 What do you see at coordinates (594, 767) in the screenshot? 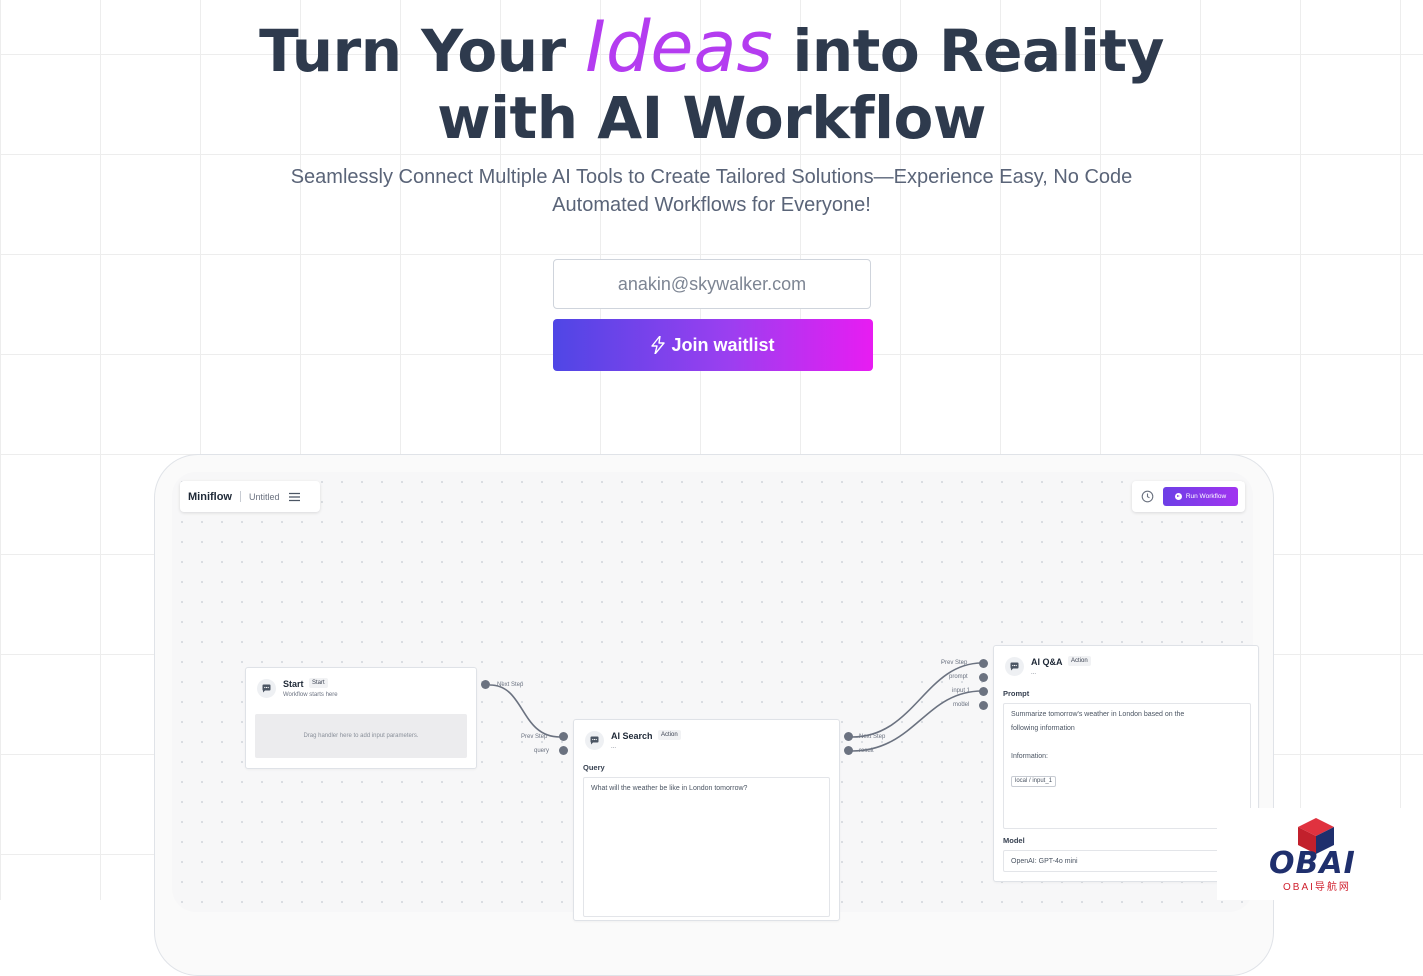
I see `query-label: Query` at bounding box center [594, 767].